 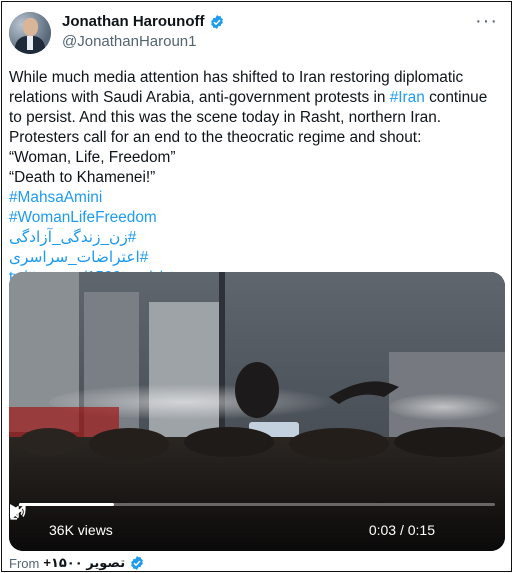 I want to click on author-row: Jonathan Harounoff, so click(x=143, y=21).